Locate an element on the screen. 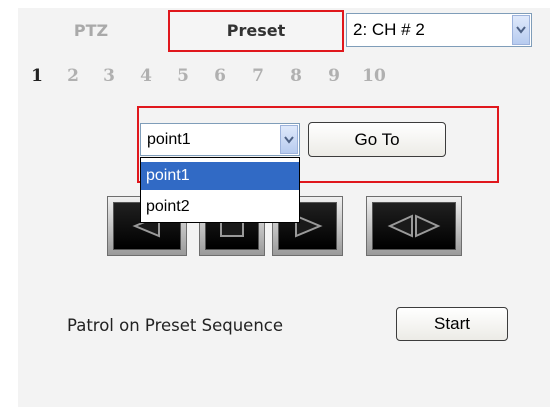  preset-number-8: 8 is located at coordinates (296, 76).